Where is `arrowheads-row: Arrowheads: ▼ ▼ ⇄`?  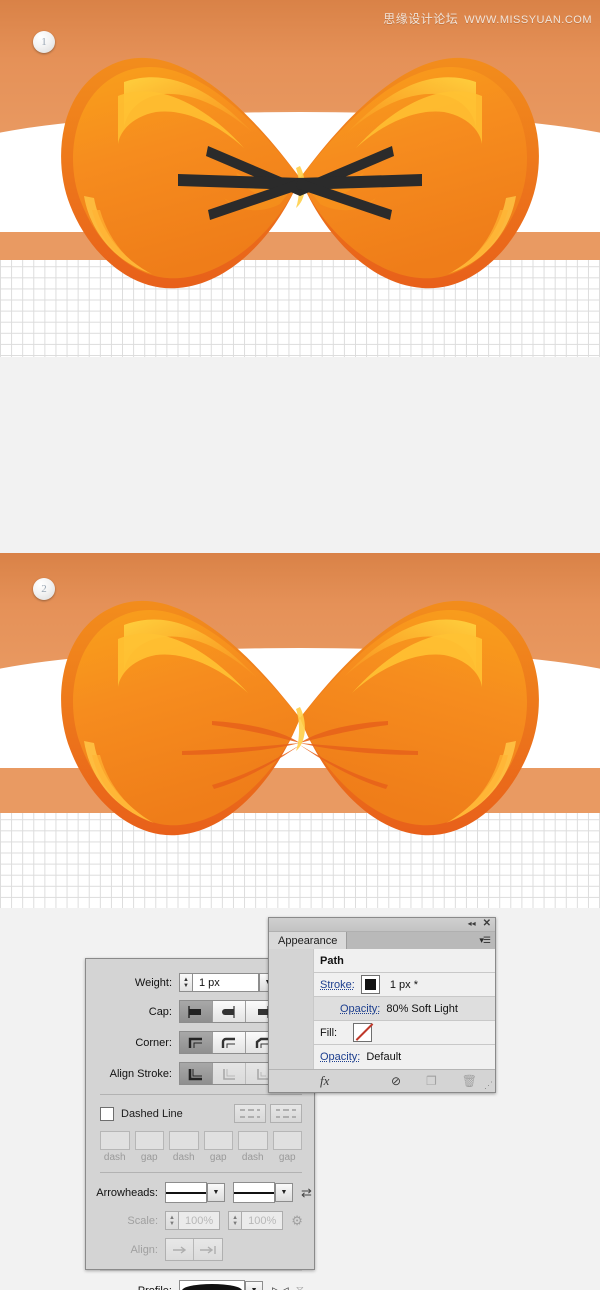 arrowheads-row: Arrowheads: ▼ ▼ ⇄ is located at coordinates (199, 1192).